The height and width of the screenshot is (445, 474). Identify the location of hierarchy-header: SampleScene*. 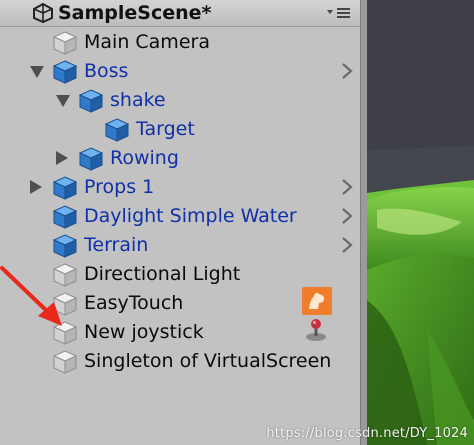
(181, 13).